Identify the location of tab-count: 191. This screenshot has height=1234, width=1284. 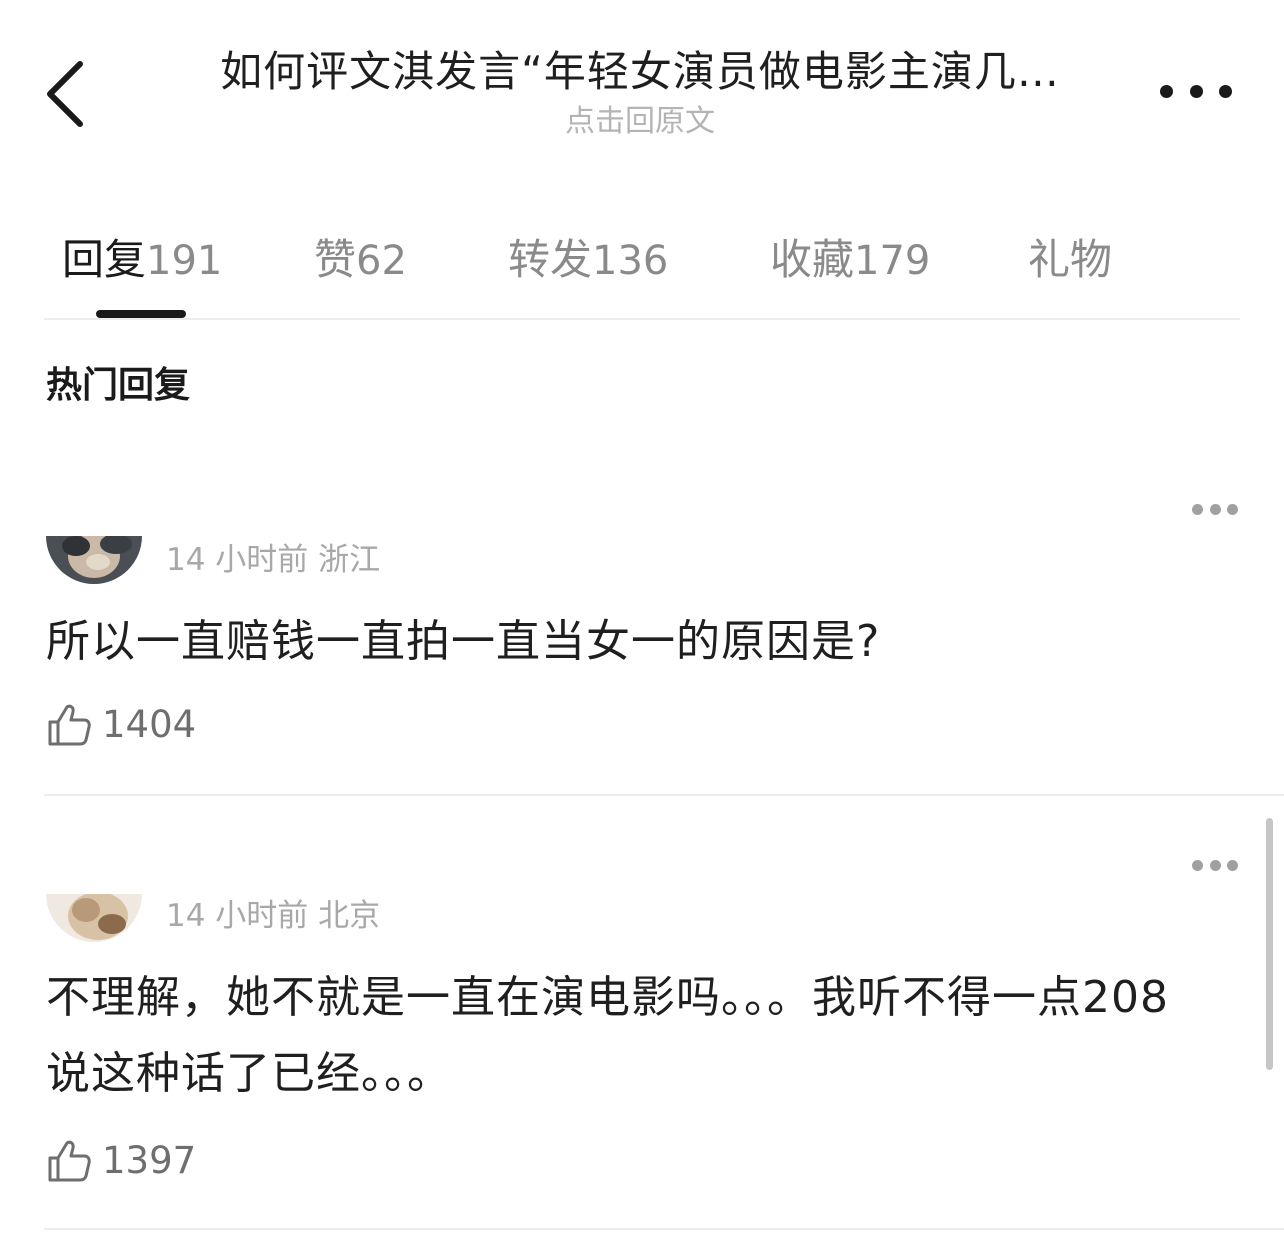
(184, 261).